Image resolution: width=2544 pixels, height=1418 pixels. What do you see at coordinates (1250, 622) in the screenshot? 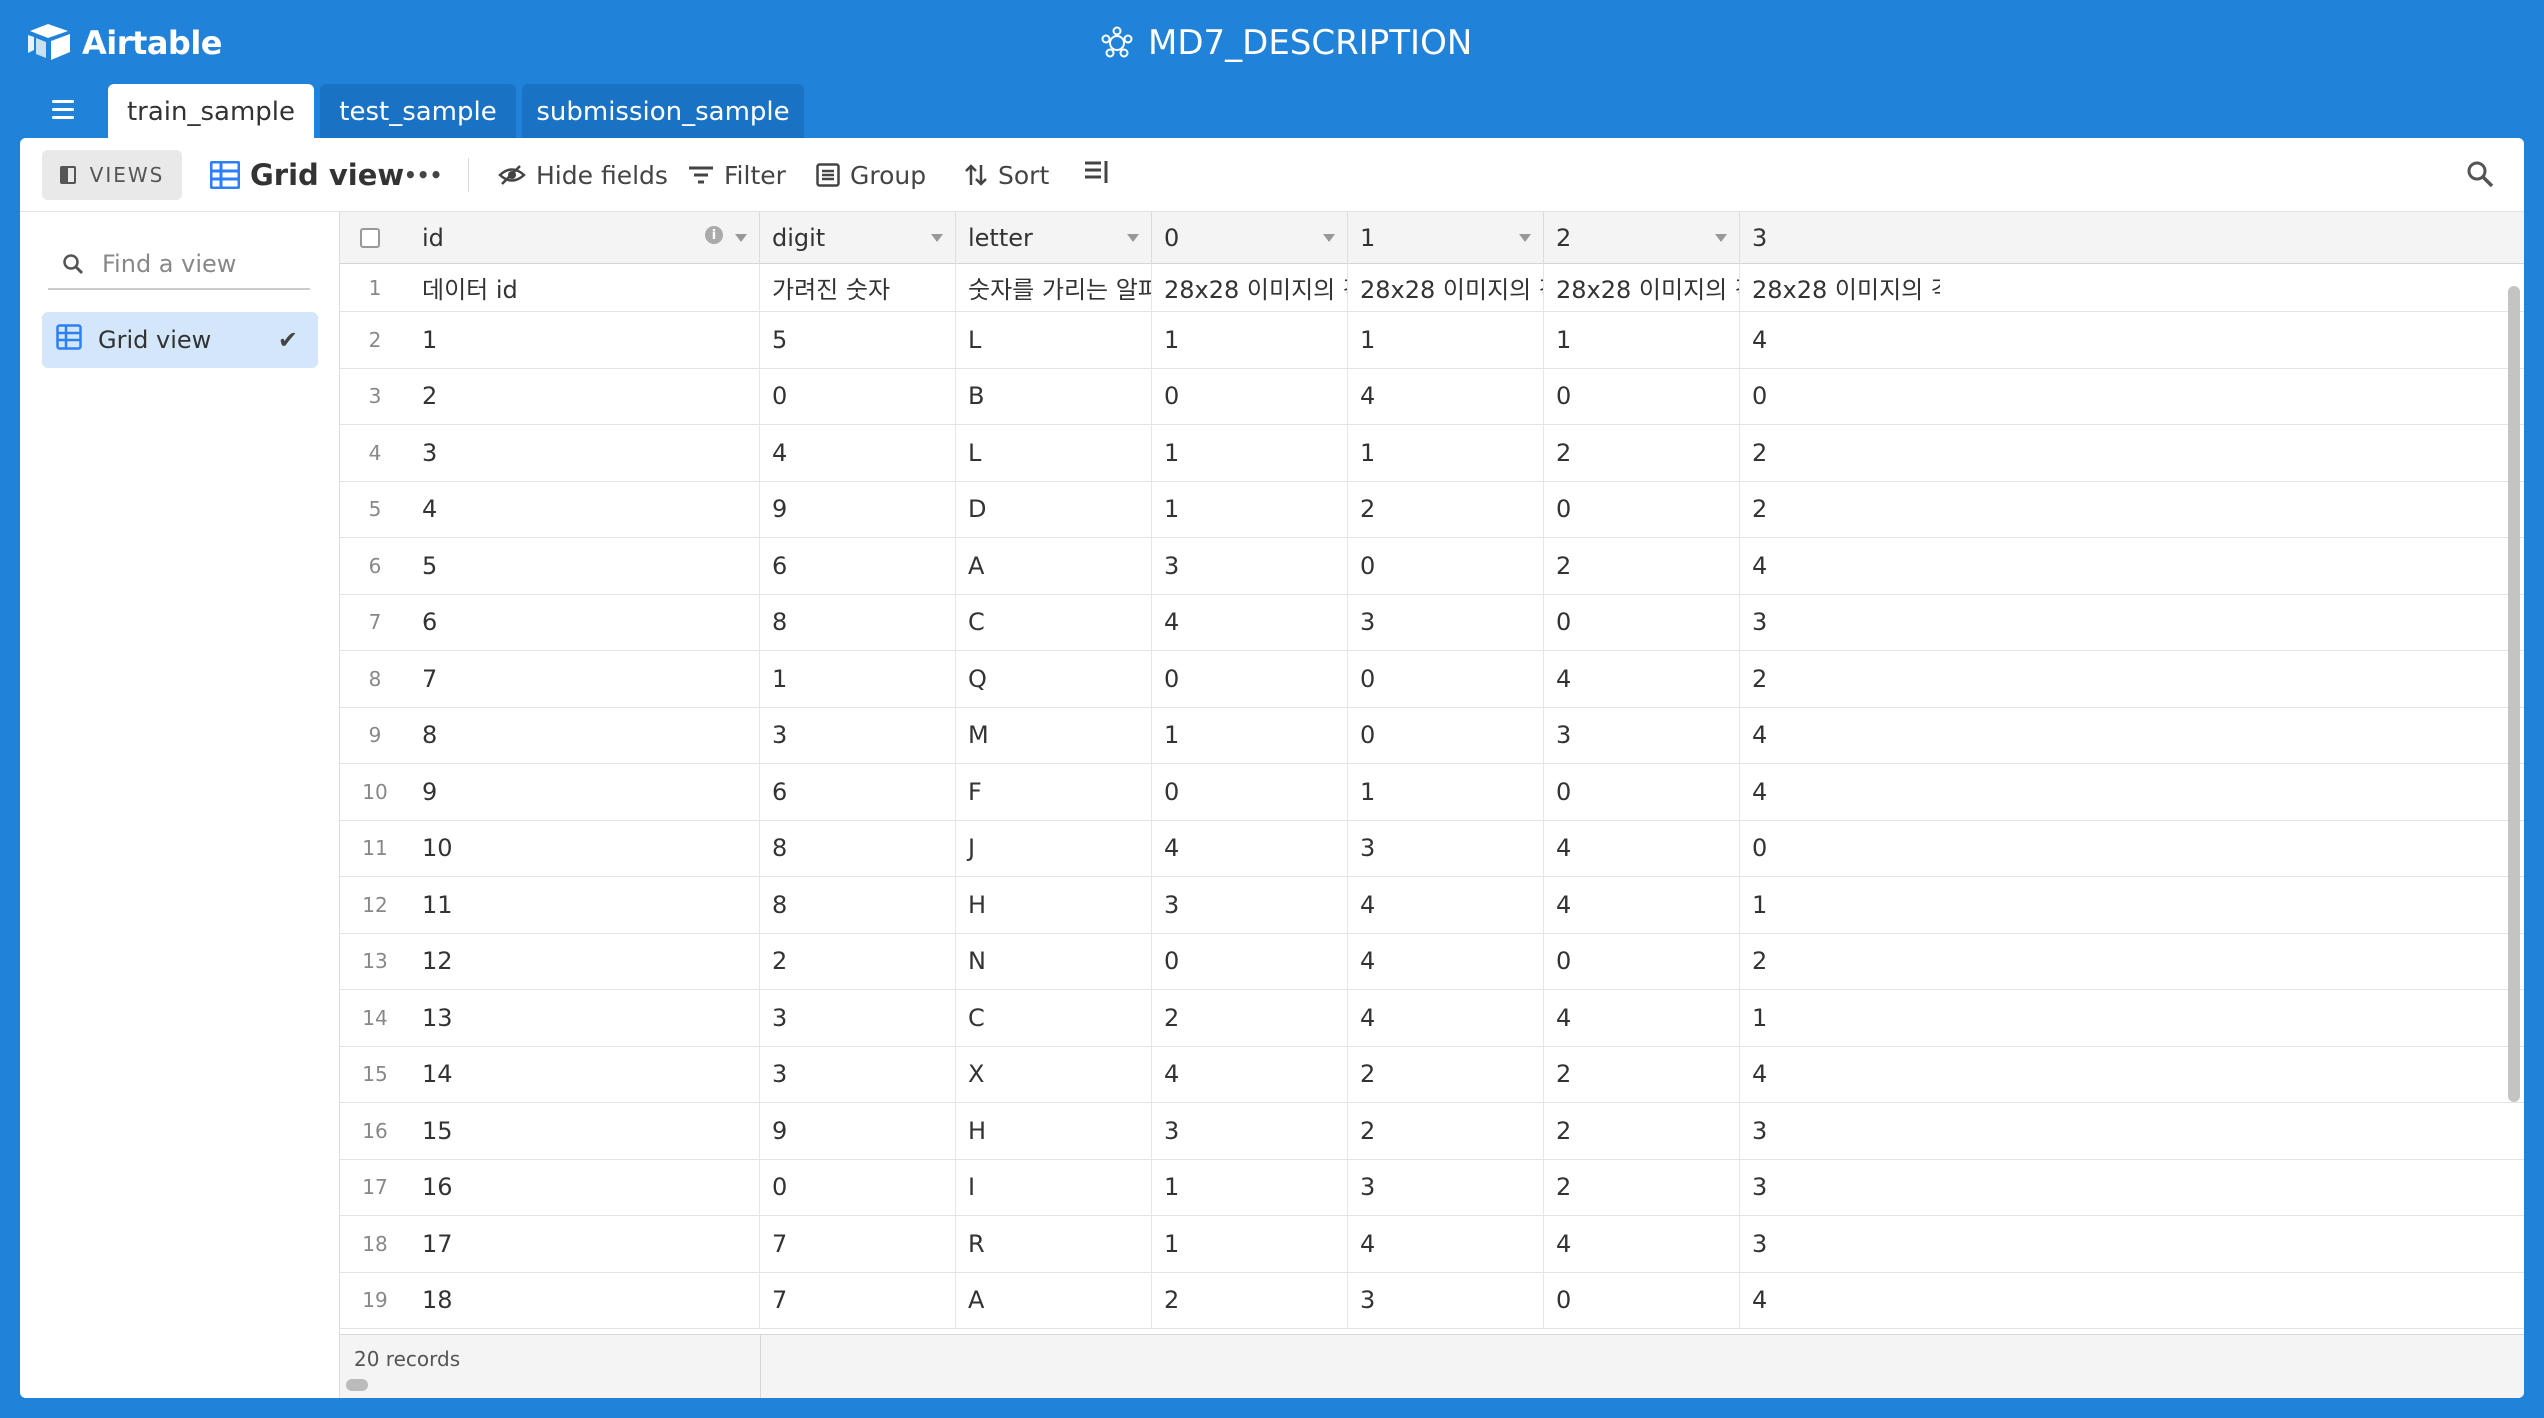
I see `cell-0: 4` at bounding box center [1250, 622].